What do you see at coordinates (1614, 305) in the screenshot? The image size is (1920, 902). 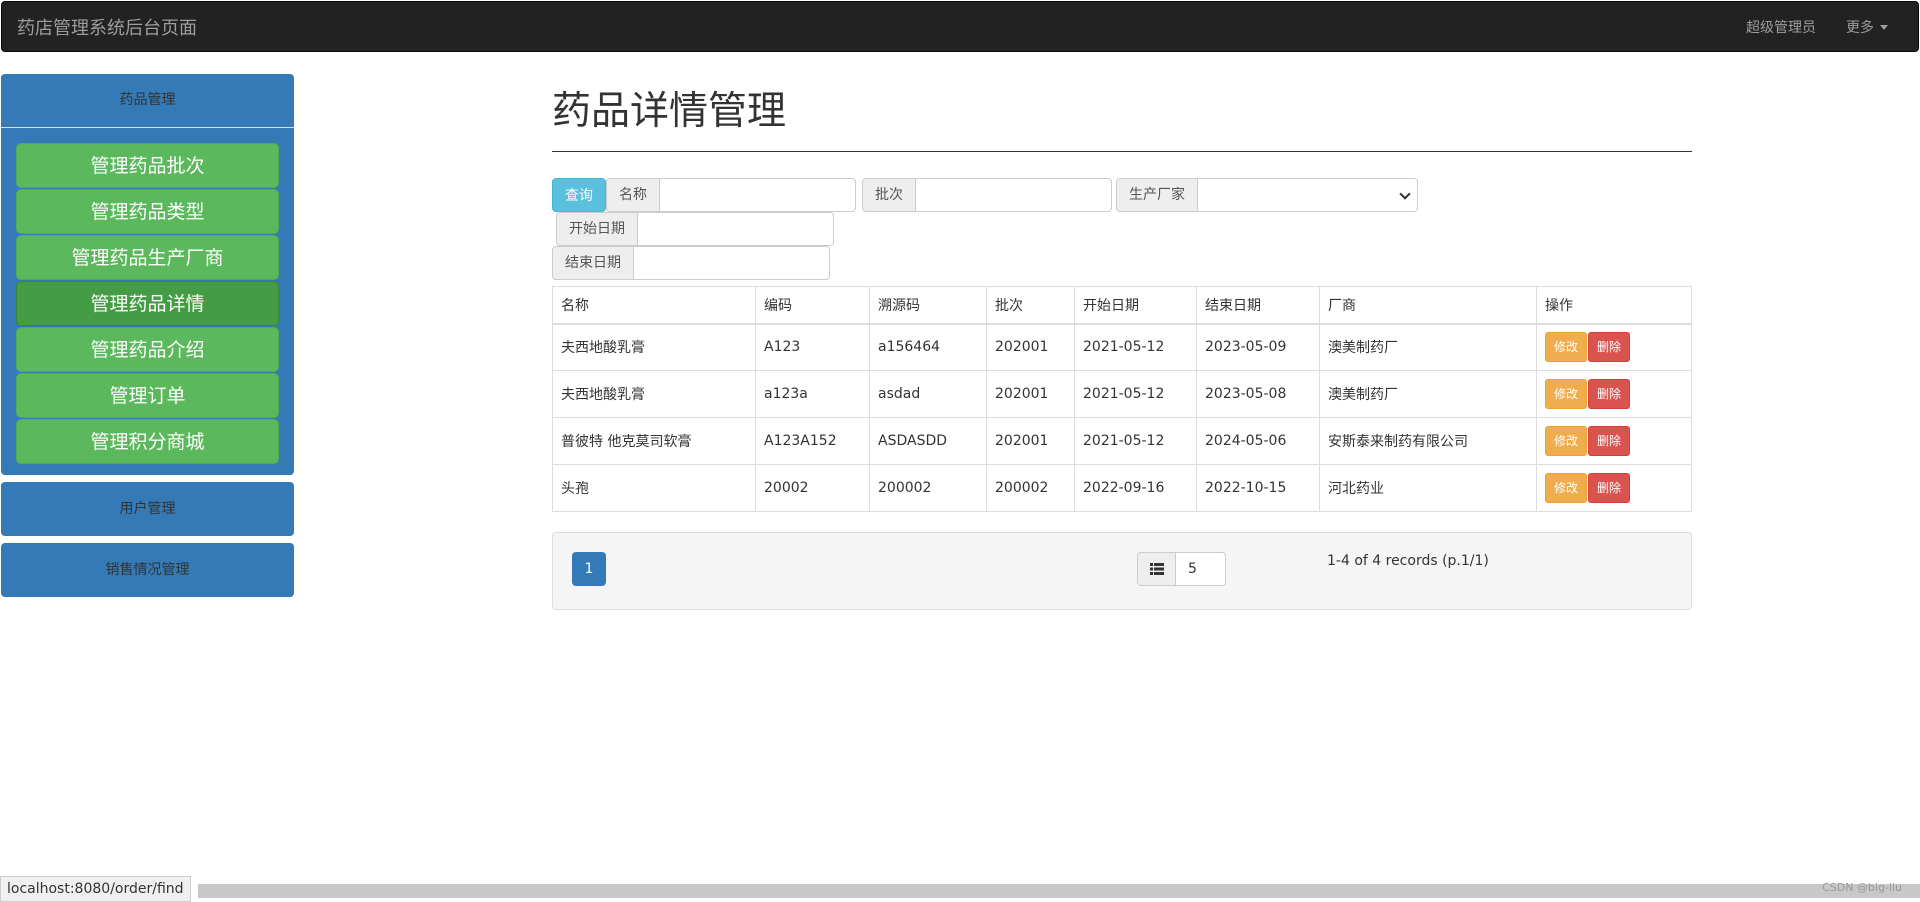 I see `col-actions: 操作` at bounding box center [1614, 305].